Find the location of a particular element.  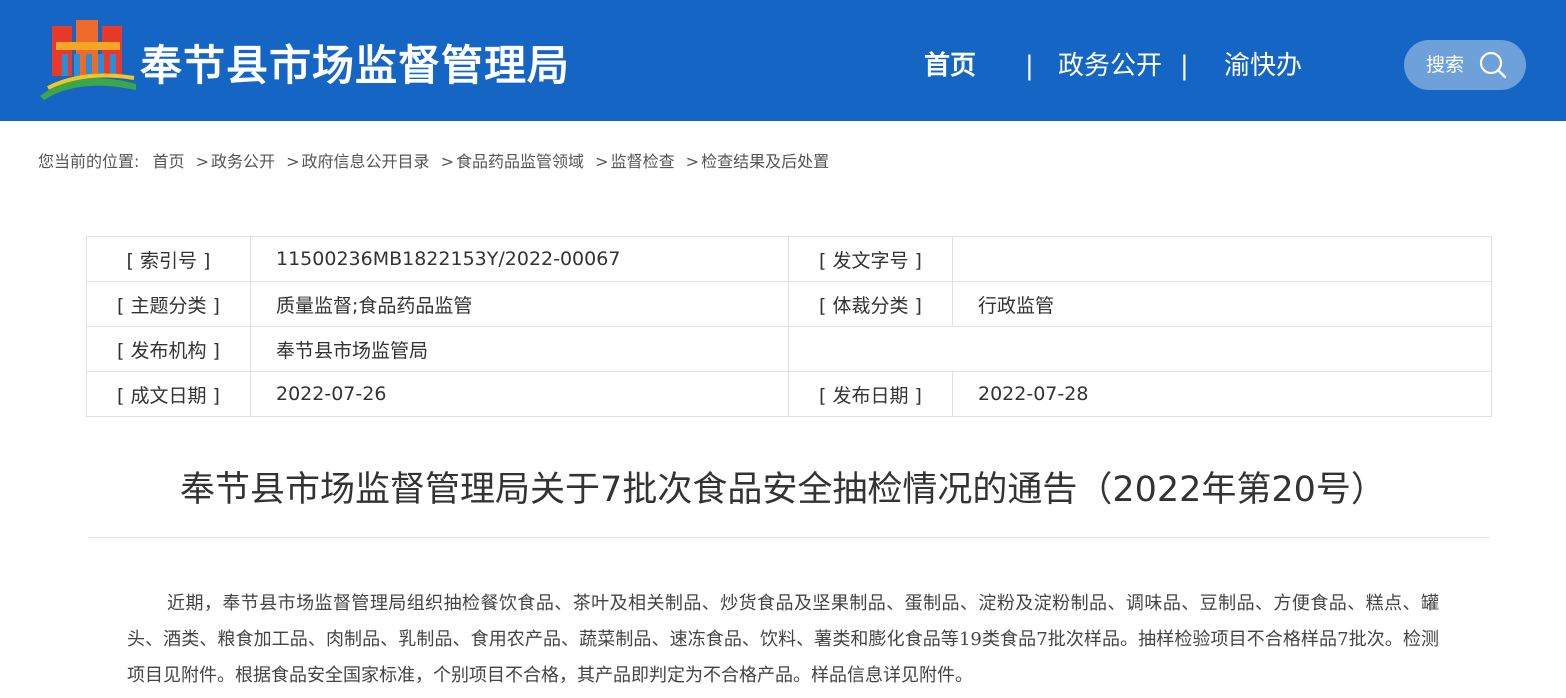

topic-label: [ 主题分类 ] is located at coordinates (168, 304).